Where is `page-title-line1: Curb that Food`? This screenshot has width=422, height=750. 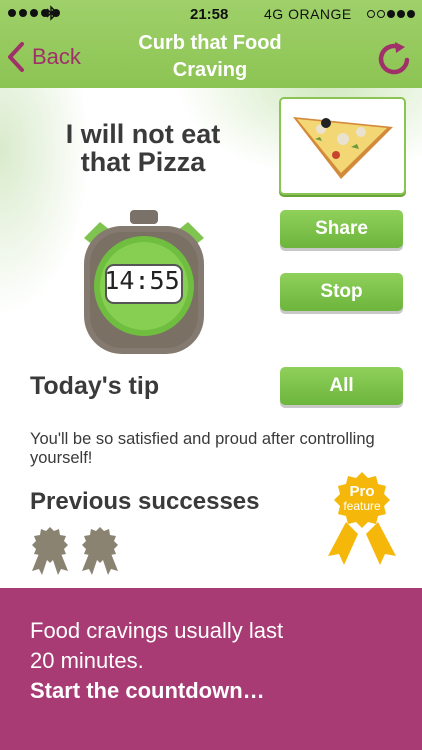 page-title-line1: Curb that Food is located at coordinates (210, 43).